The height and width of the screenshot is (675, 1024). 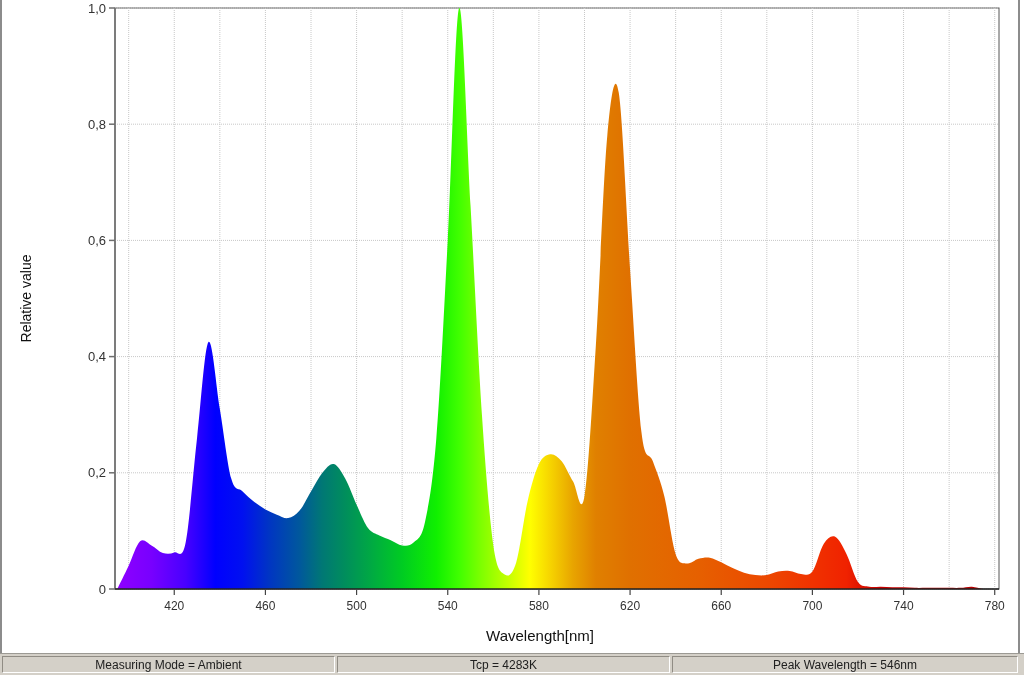 I want to click on tick-label: 740, so click(x=903, y=606).